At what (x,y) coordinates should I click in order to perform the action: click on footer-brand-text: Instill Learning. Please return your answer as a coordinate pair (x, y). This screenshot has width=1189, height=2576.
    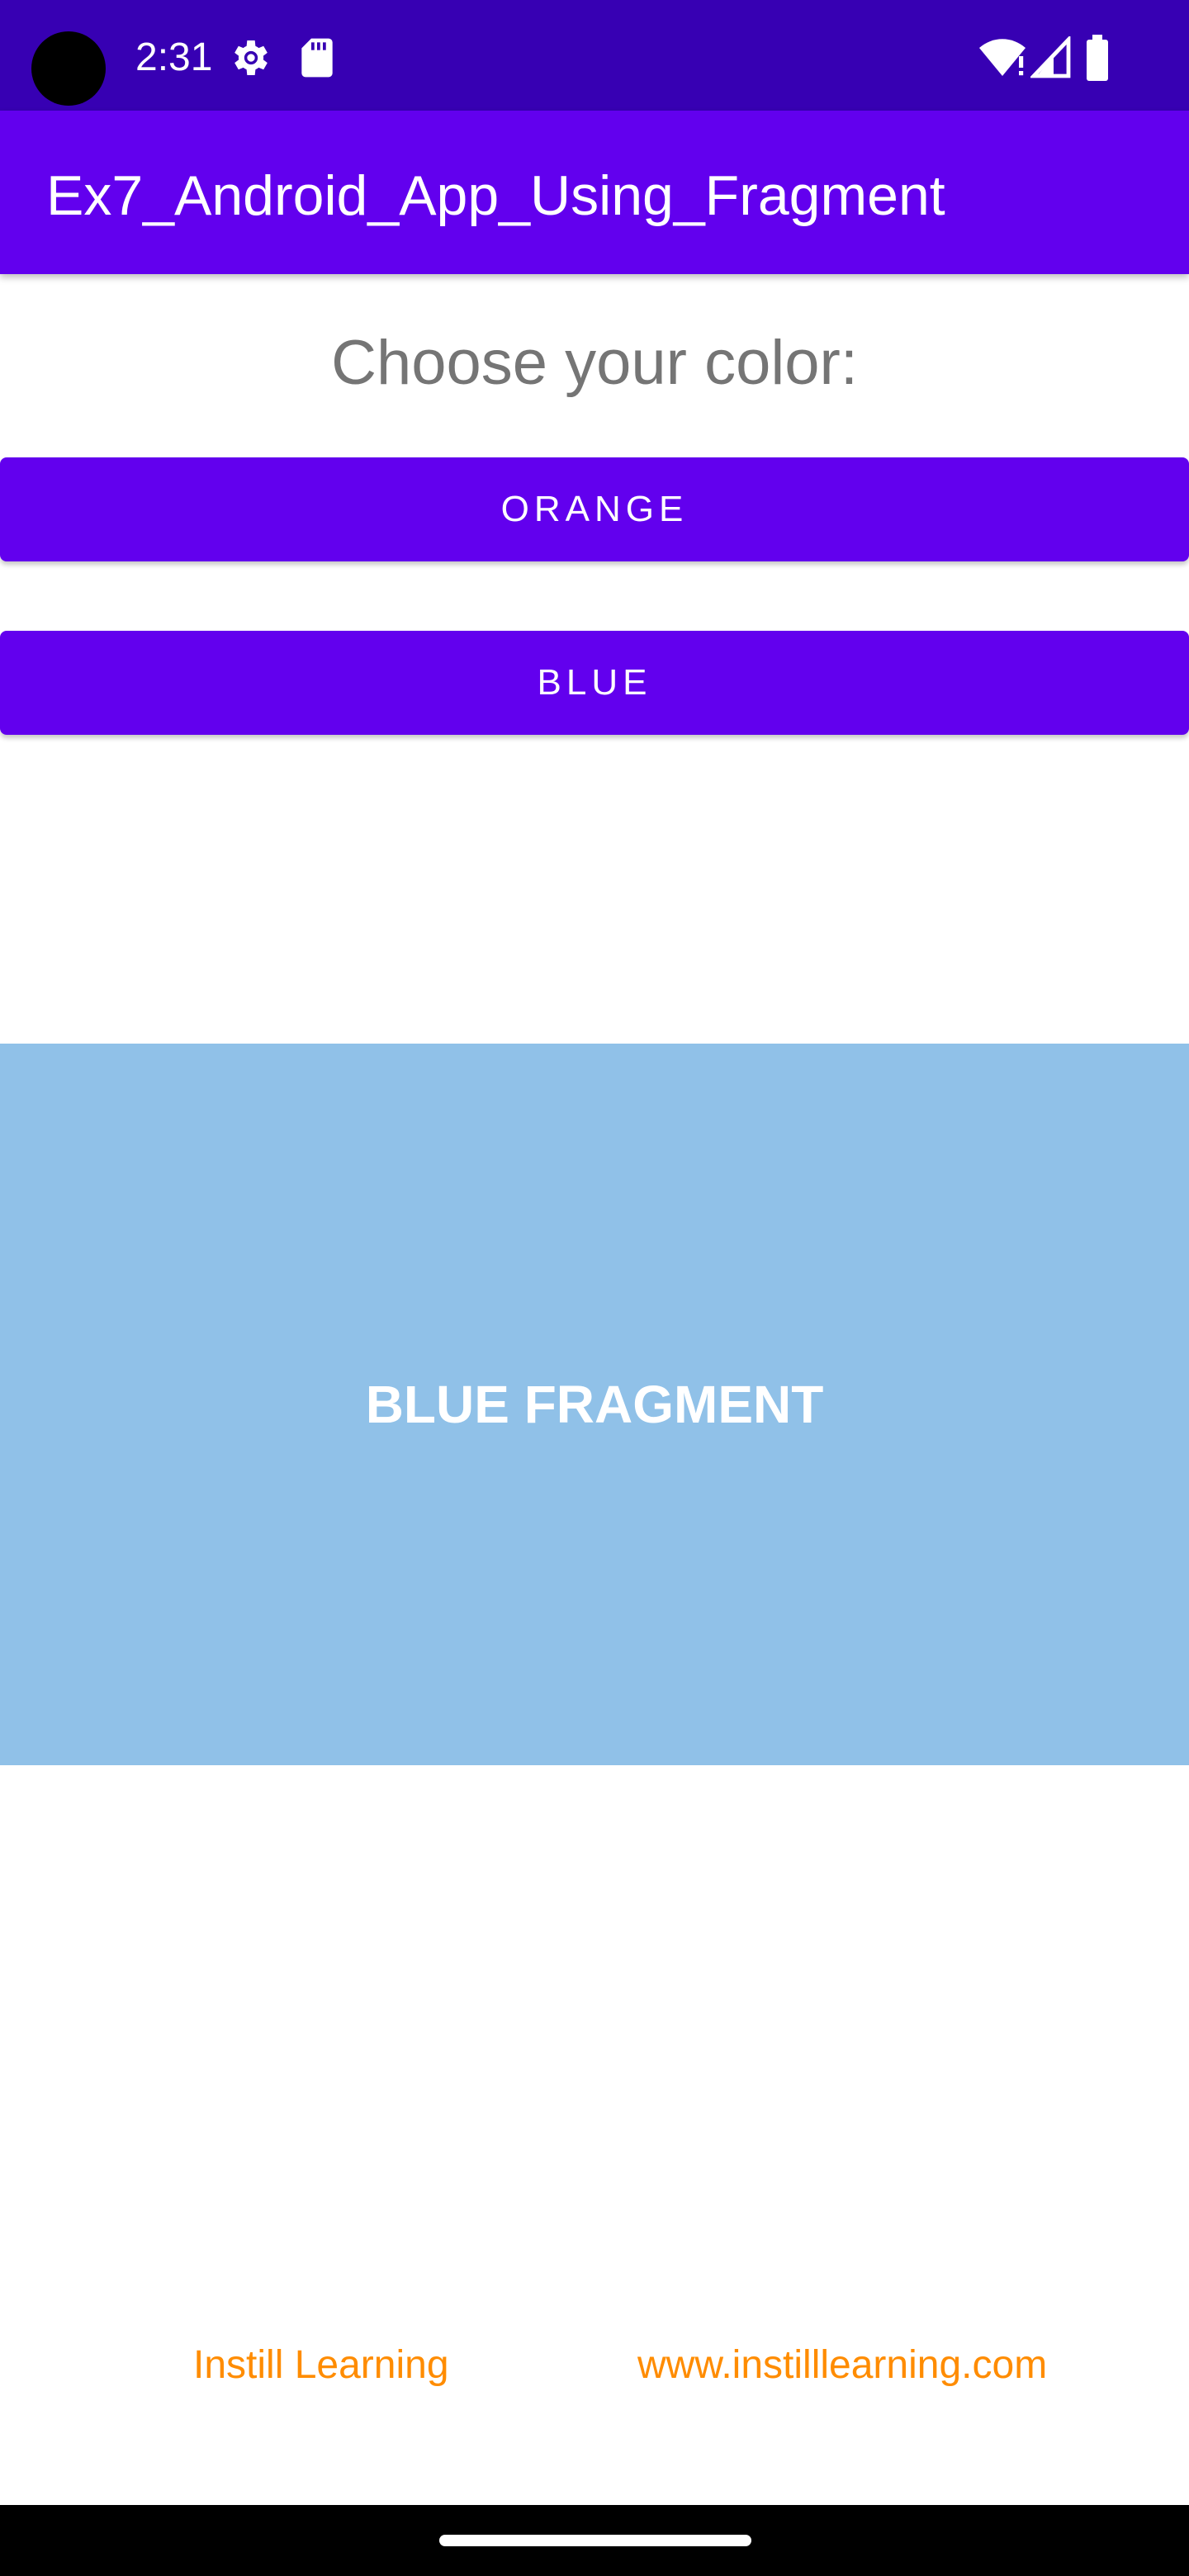
    Looking at the image, I should click on (321, 2365).